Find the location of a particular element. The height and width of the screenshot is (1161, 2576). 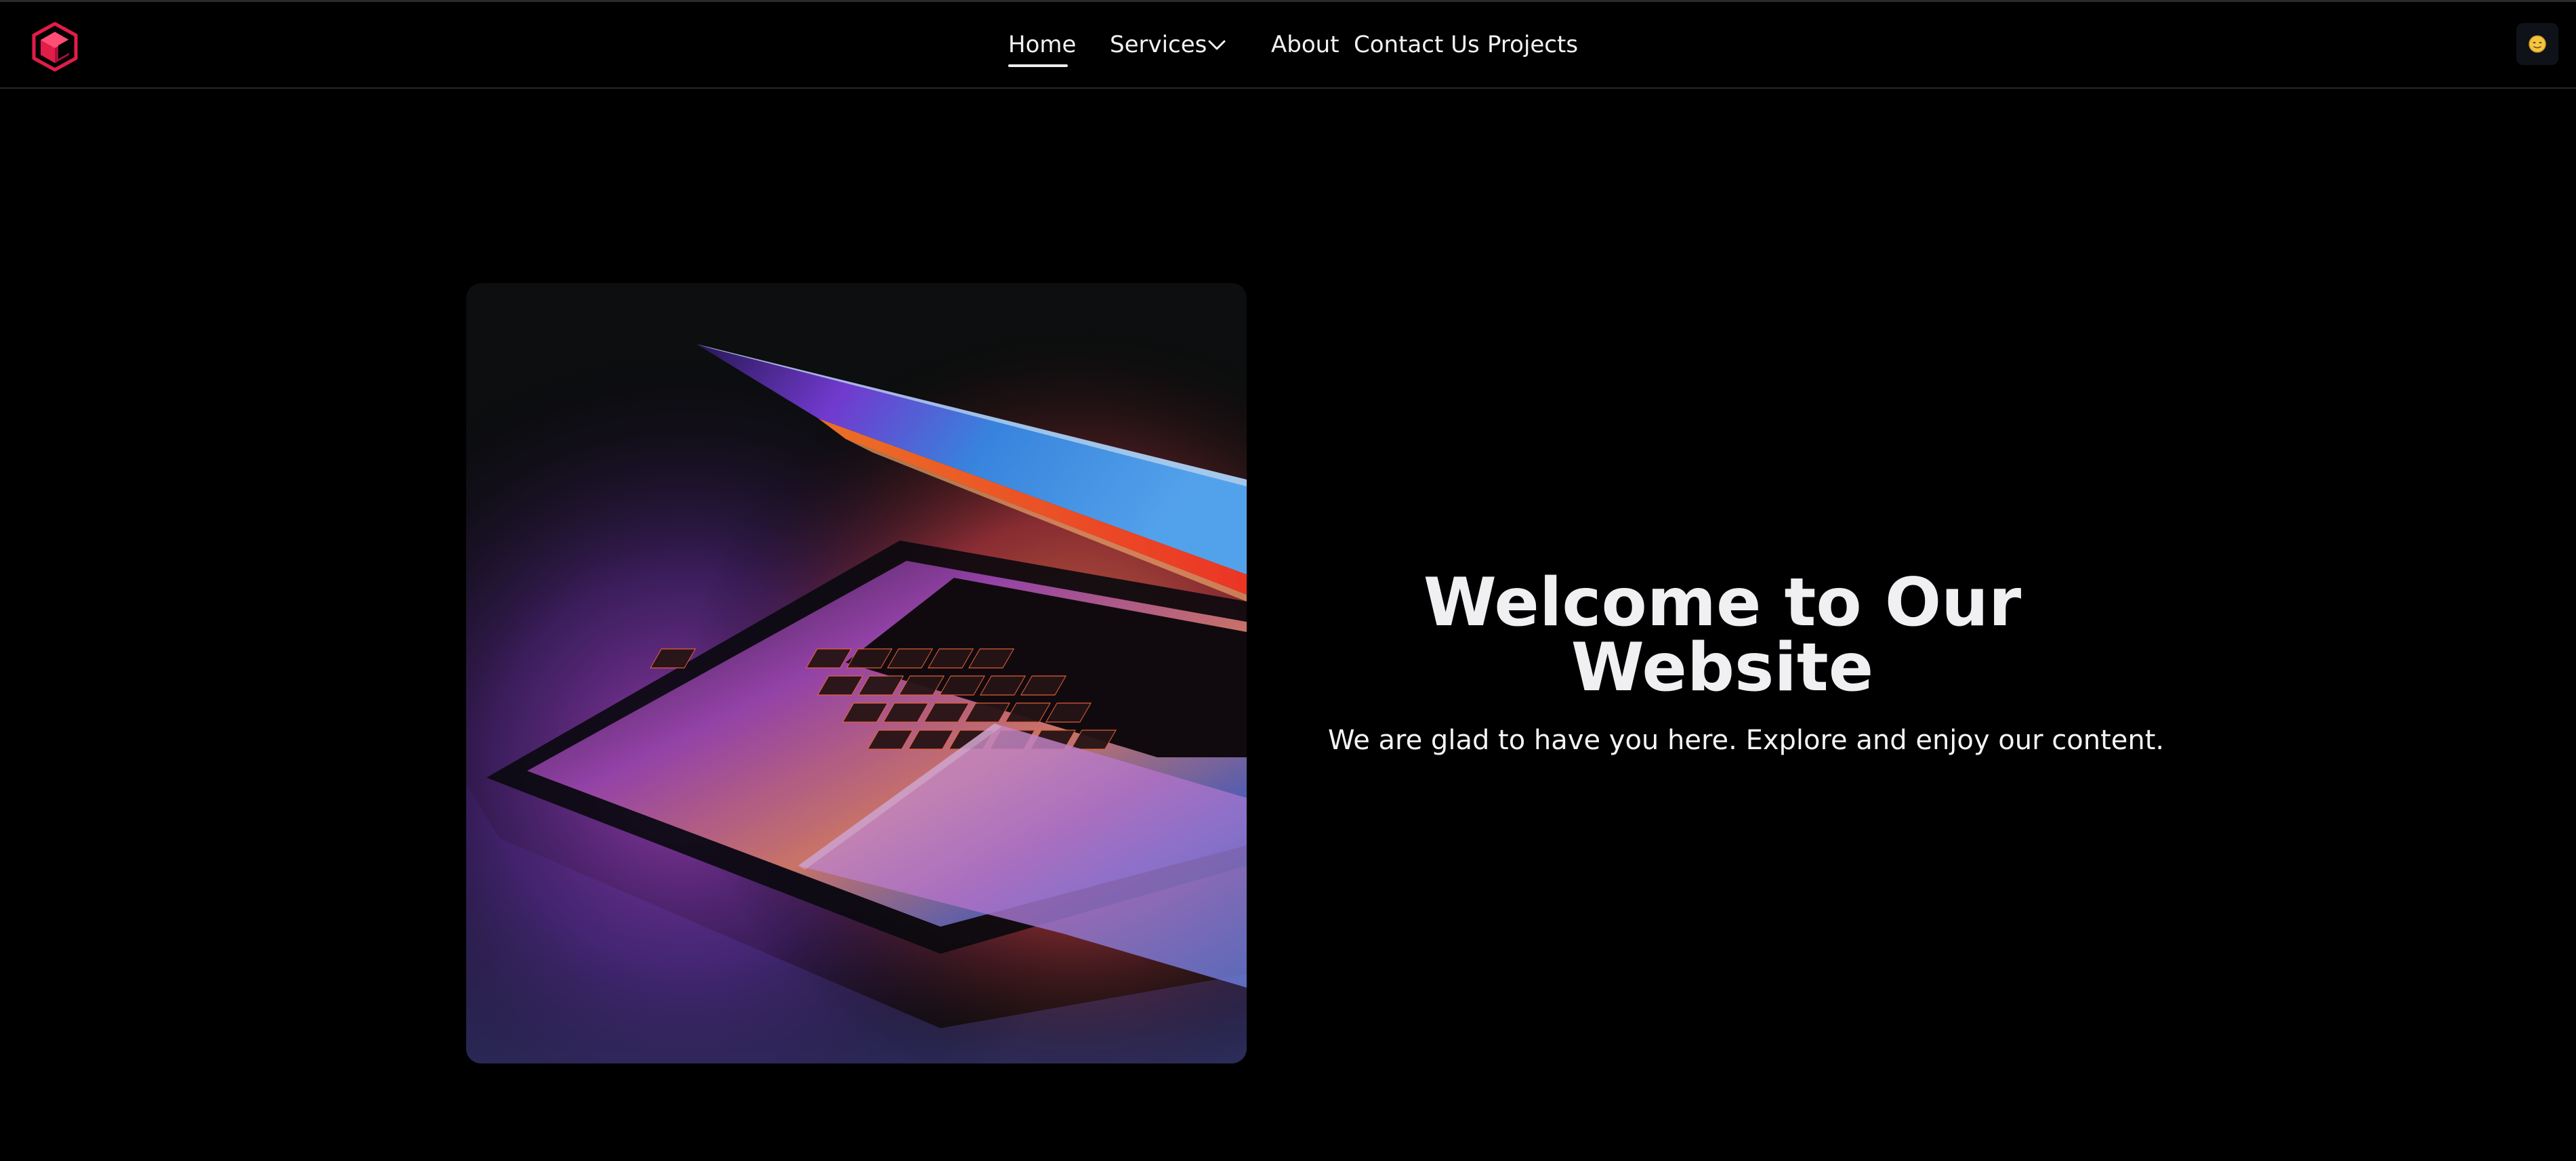

moon-emoji-icon is located at coordinates (2537, 44).